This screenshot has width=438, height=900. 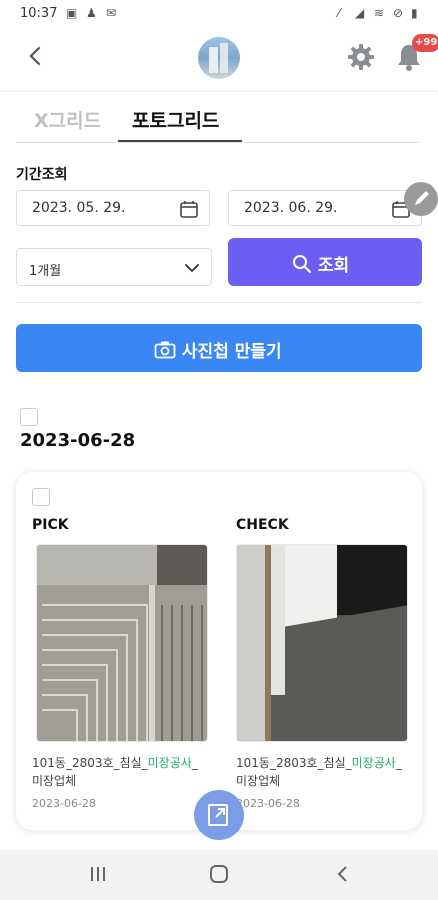 I want to click on home-icon, so click(x=219, y=874).